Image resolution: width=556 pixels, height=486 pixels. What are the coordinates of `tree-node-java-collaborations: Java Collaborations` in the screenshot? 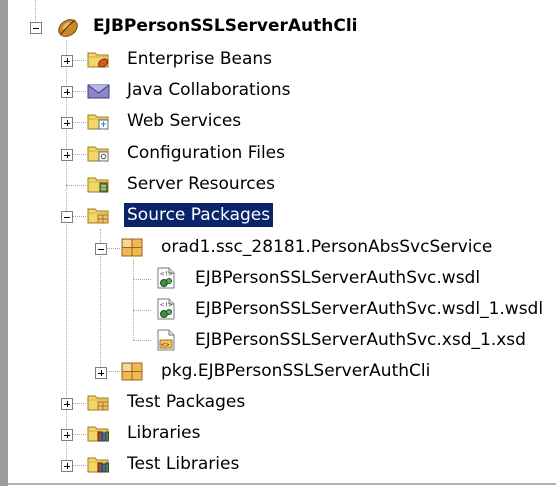 It's located at (278, 92).